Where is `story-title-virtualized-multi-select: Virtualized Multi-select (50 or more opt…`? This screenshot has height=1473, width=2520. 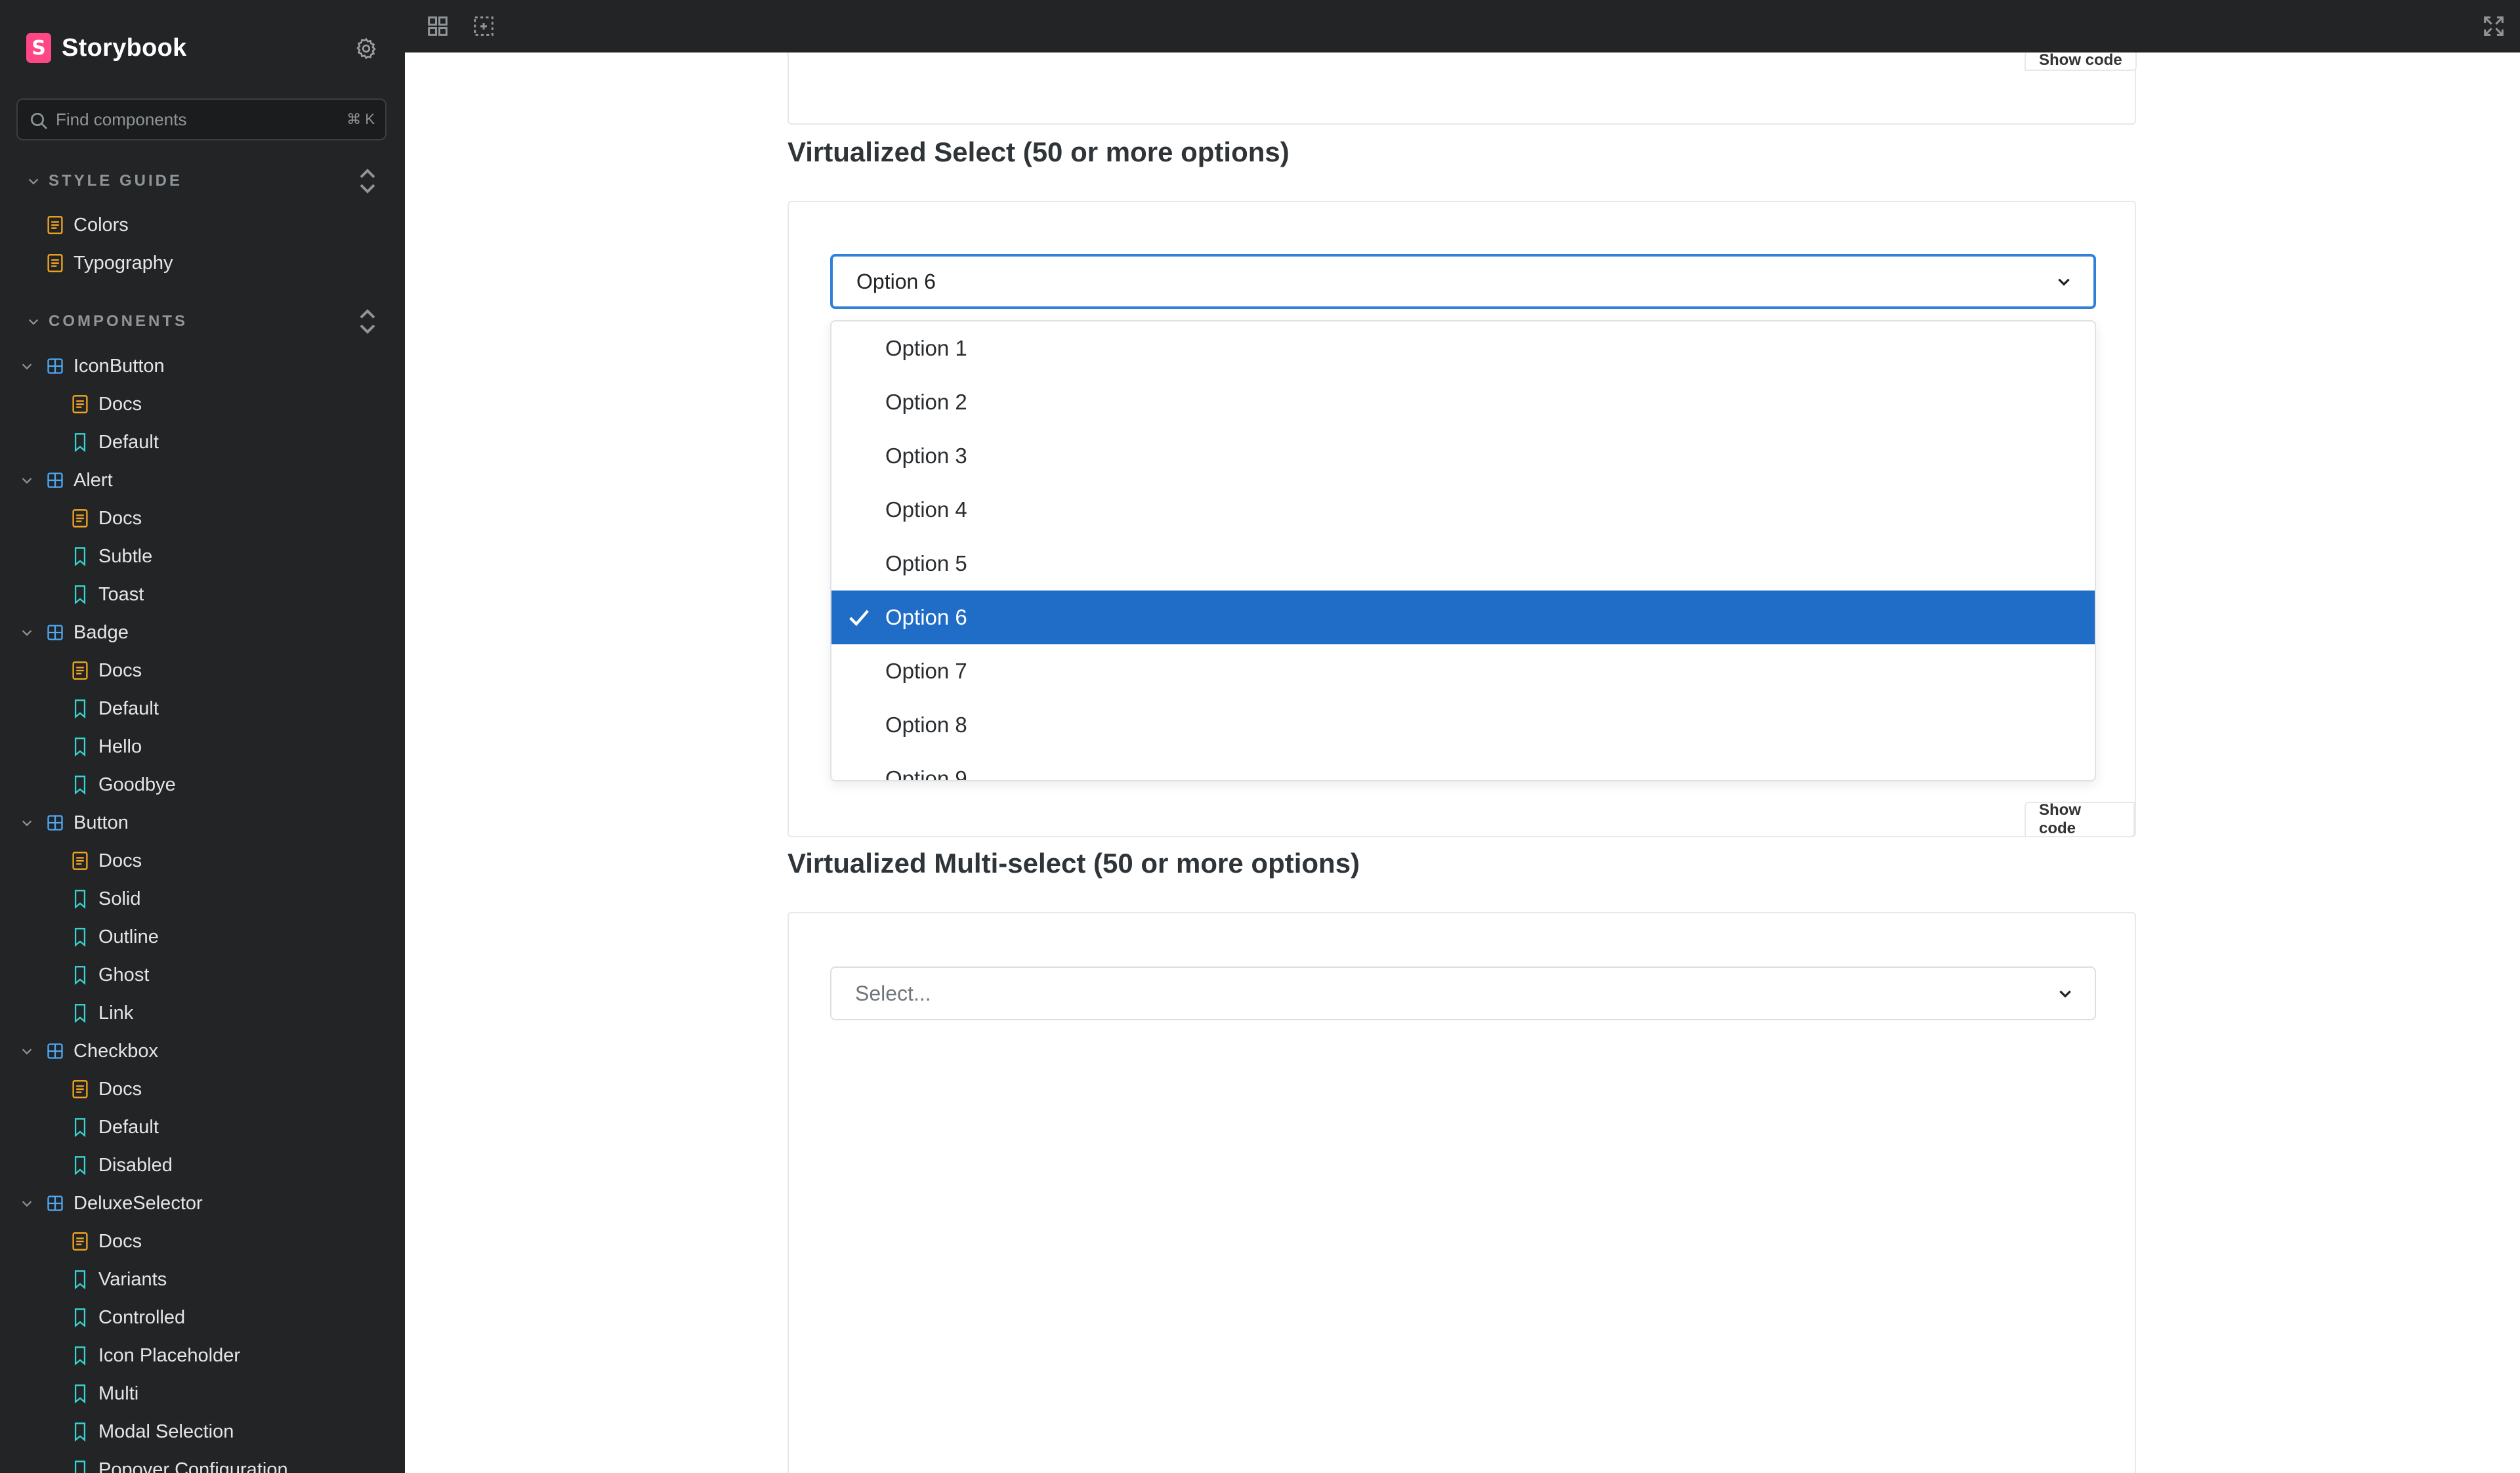 story-title-virtualized-multi-select: Virtualized Multi-select (50 or more opt… is located at coordinates (1074, 864).